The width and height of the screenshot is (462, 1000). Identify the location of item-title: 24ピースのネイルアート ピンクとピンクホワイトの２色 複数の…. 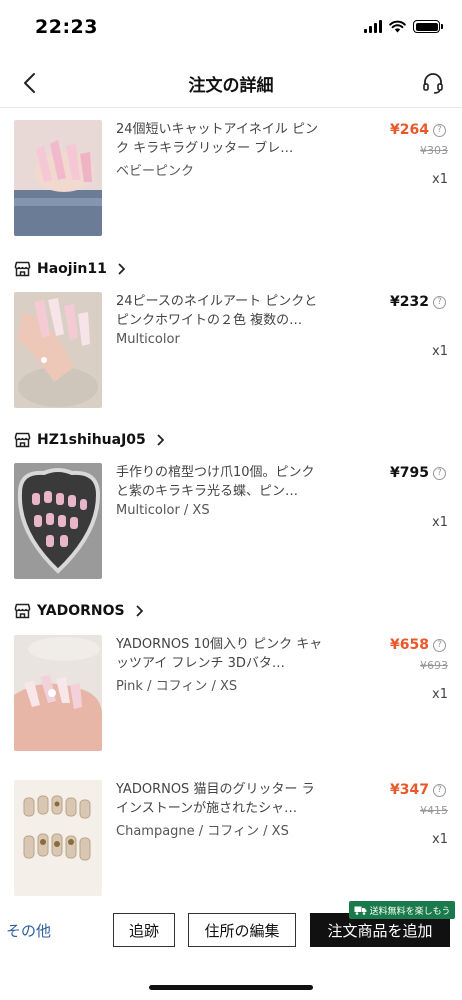
(217, 311).